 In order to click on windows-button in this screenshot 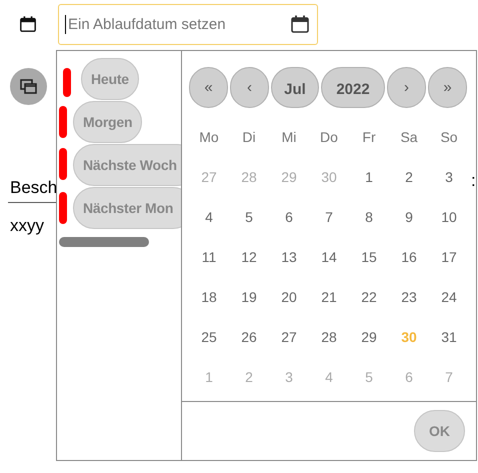, I will do `click(28, 86)`.